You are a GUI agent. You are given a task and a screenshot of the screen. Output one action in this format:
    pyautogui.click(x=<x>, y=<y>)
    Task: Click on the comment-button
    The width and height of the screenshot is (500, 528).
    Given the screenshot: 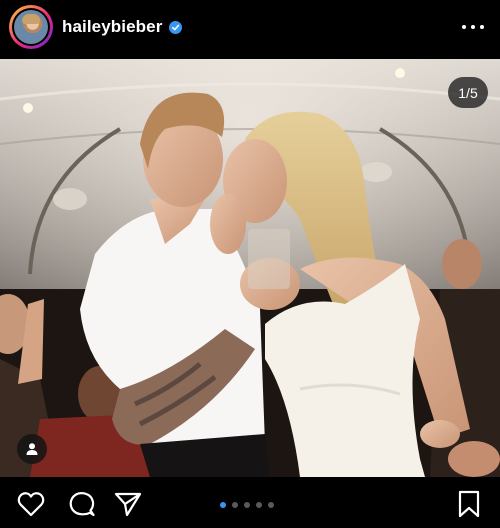 What is the action you would take?
    pyautogui.click(x=82, y=504)
    